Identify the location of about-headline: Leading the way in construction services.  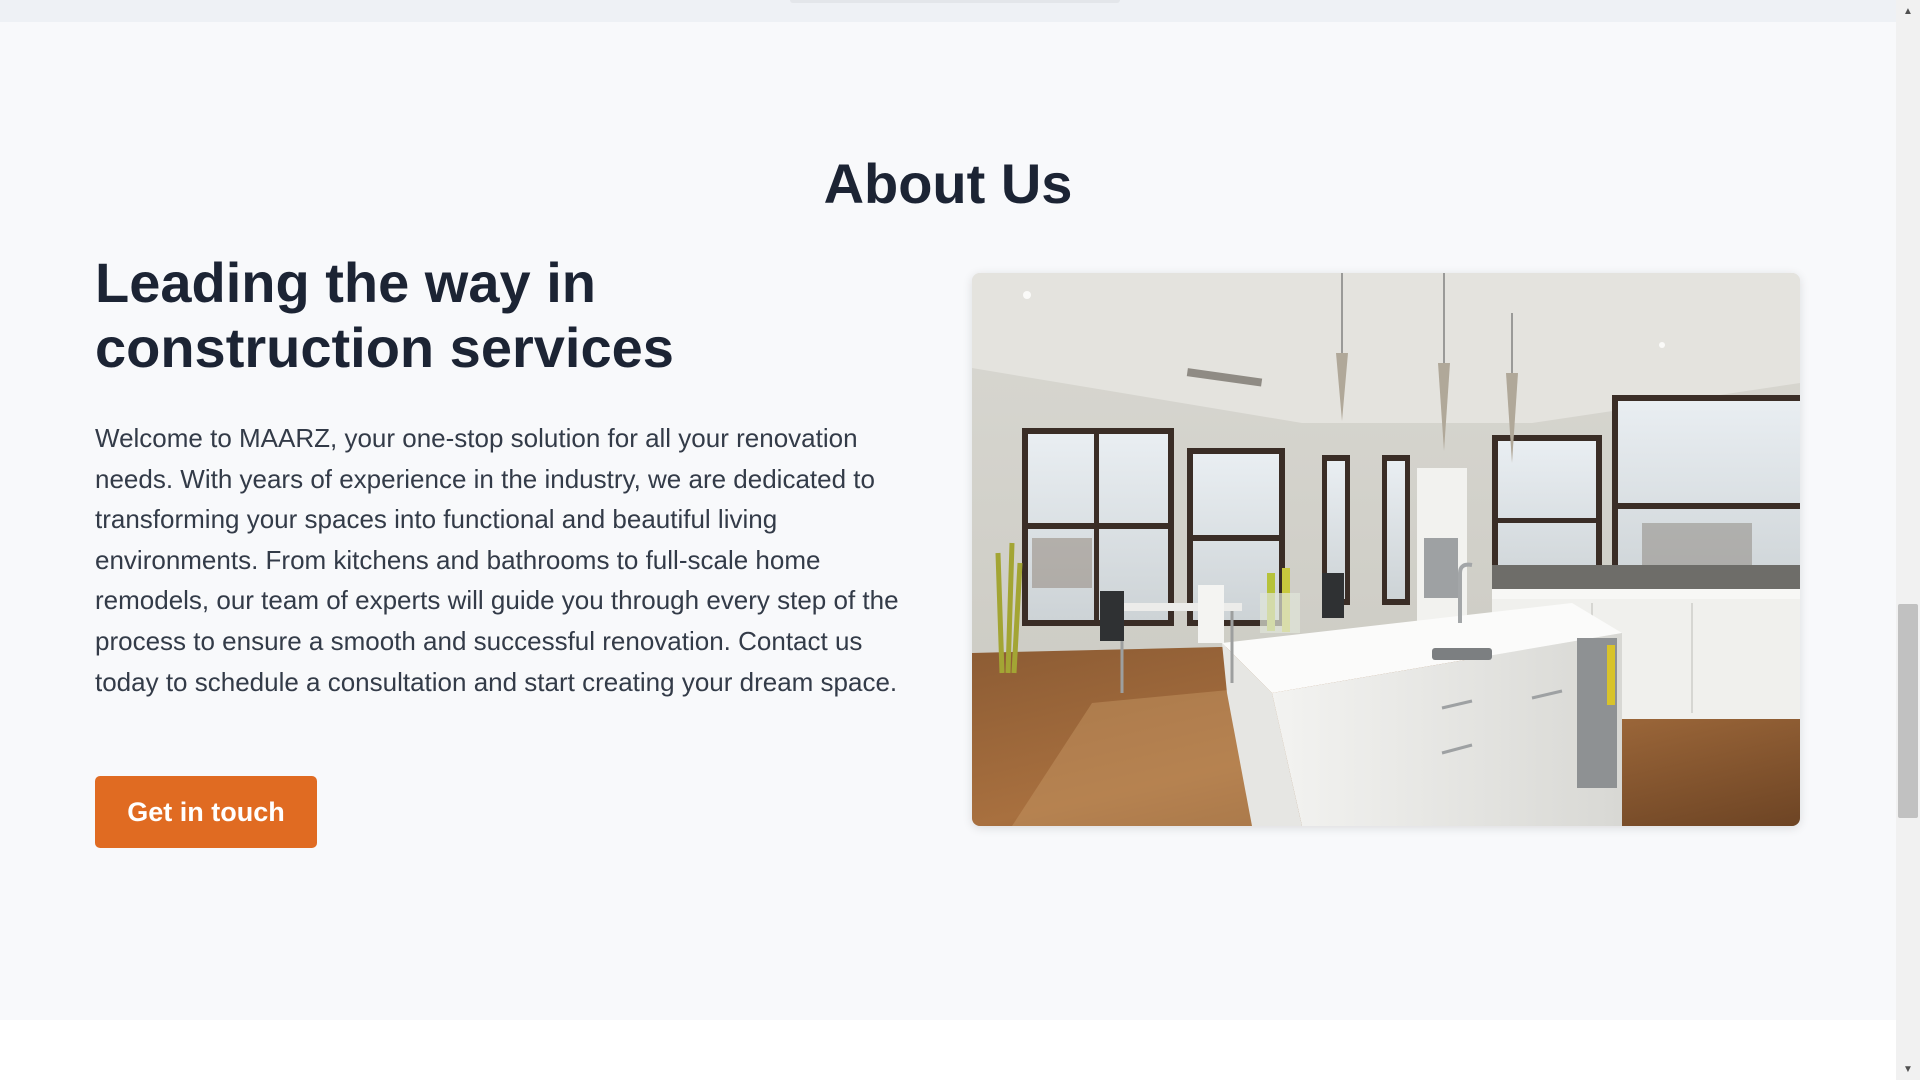
(384, 315).